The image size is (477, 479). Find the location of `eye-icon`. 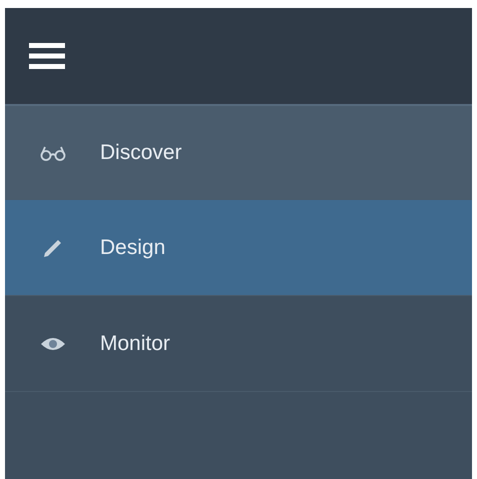

eye-icon is located at coordinates (53, 344).